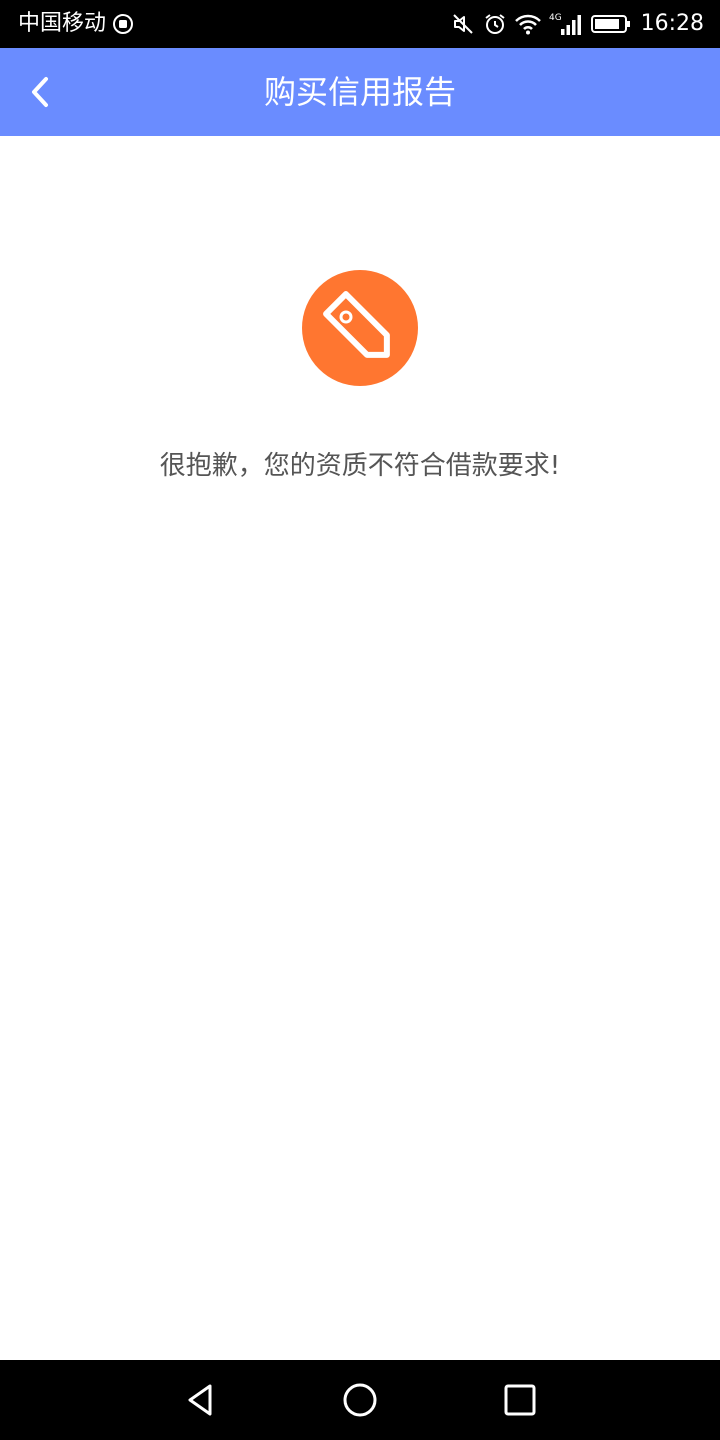  I want to click on nav-recents-icon, so click(520, 1400).